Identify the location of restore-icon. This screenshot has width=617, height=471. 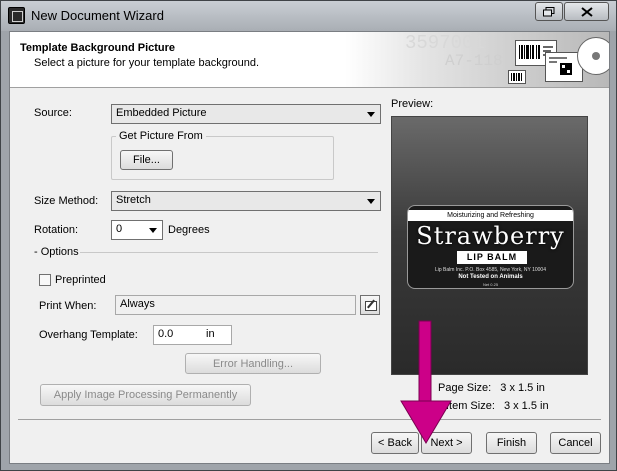
(549, 11).